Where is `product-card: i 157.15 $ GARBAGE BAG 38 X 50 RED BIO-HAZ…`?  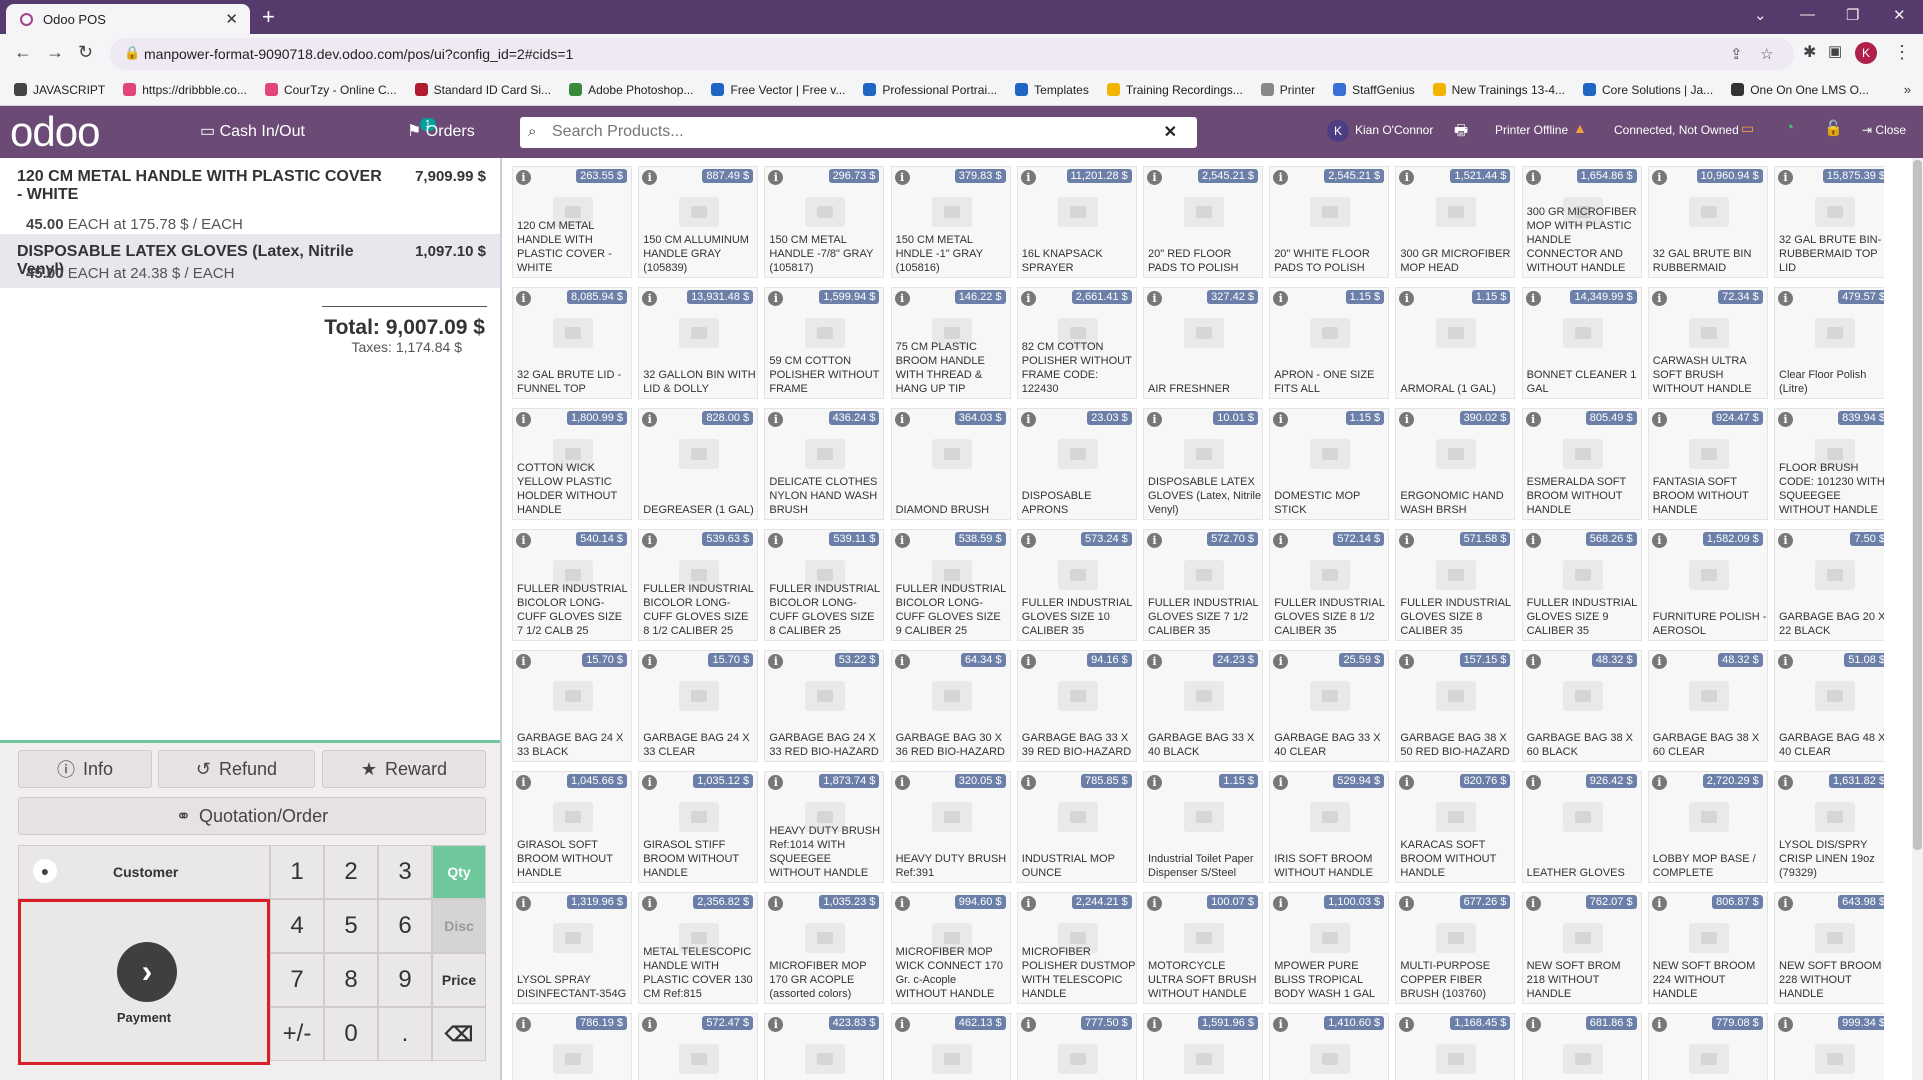 product-card: i 157.15 $ GARBAGE BAG 38 X 50 RED BIO-HAZ… is located at coordinates (1455, 706).